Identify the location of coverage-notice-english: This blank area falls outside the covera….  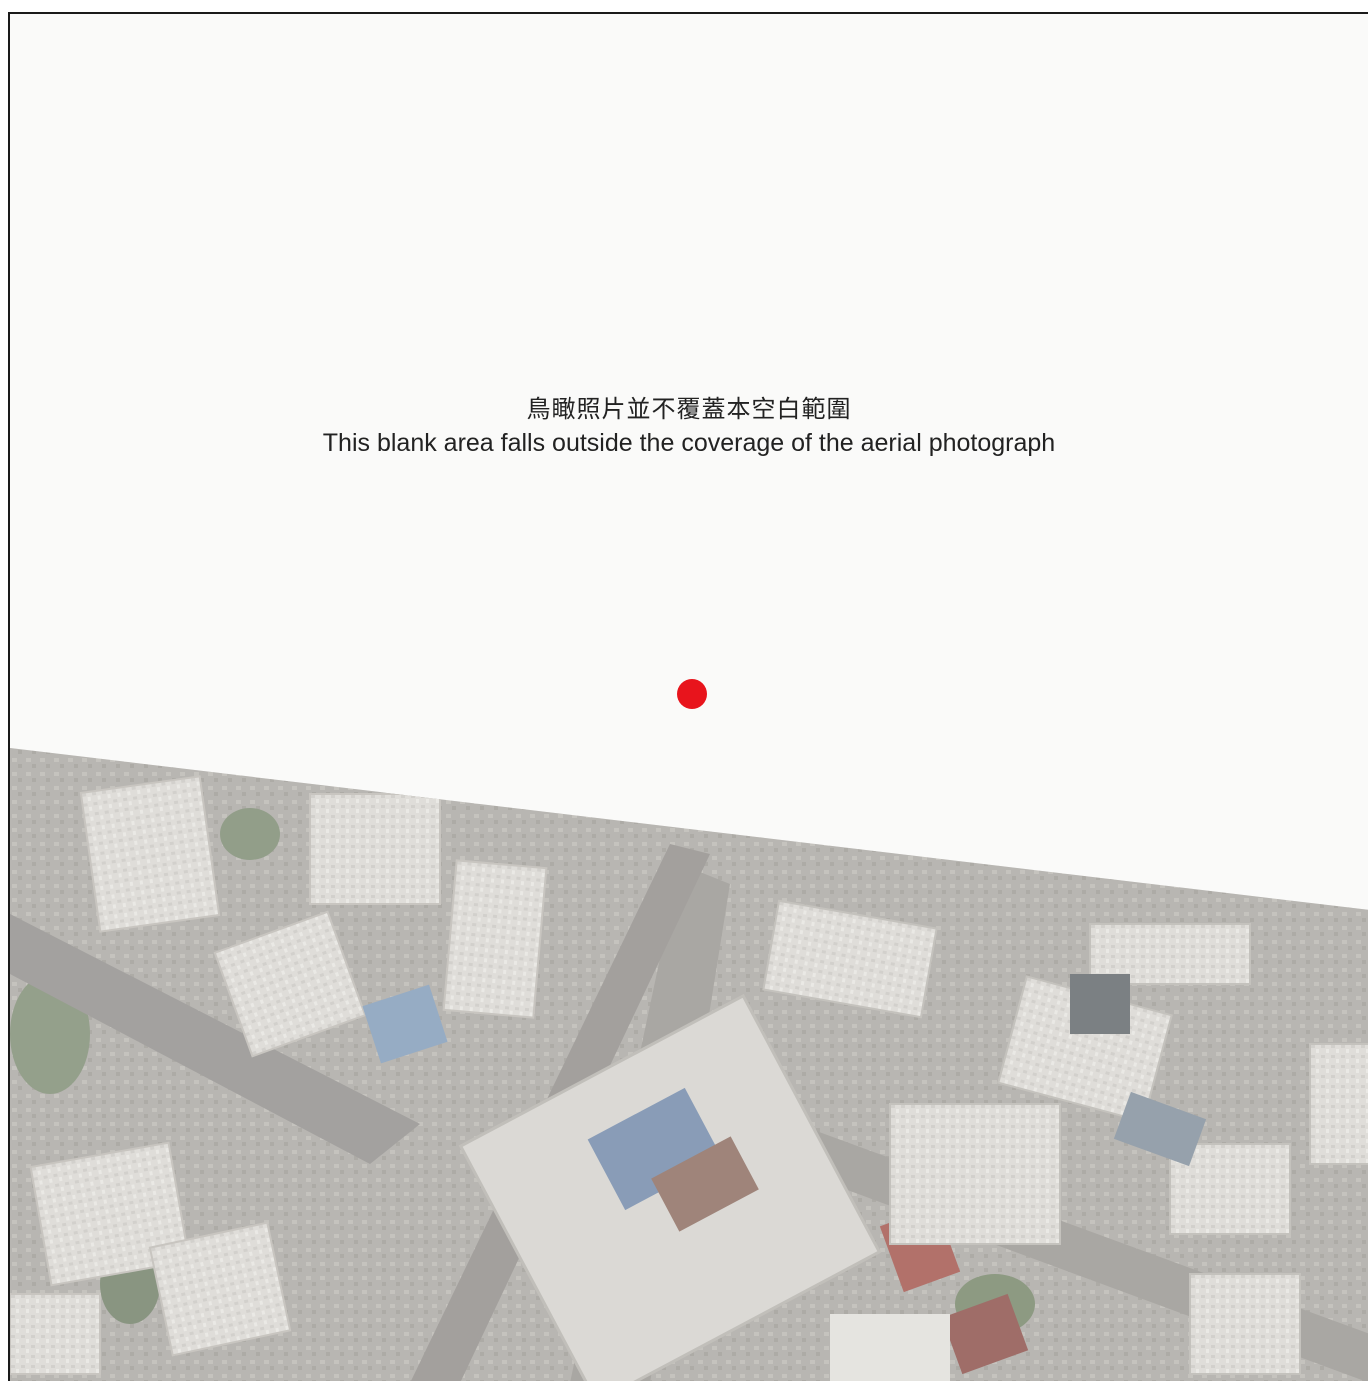
(689, 443).